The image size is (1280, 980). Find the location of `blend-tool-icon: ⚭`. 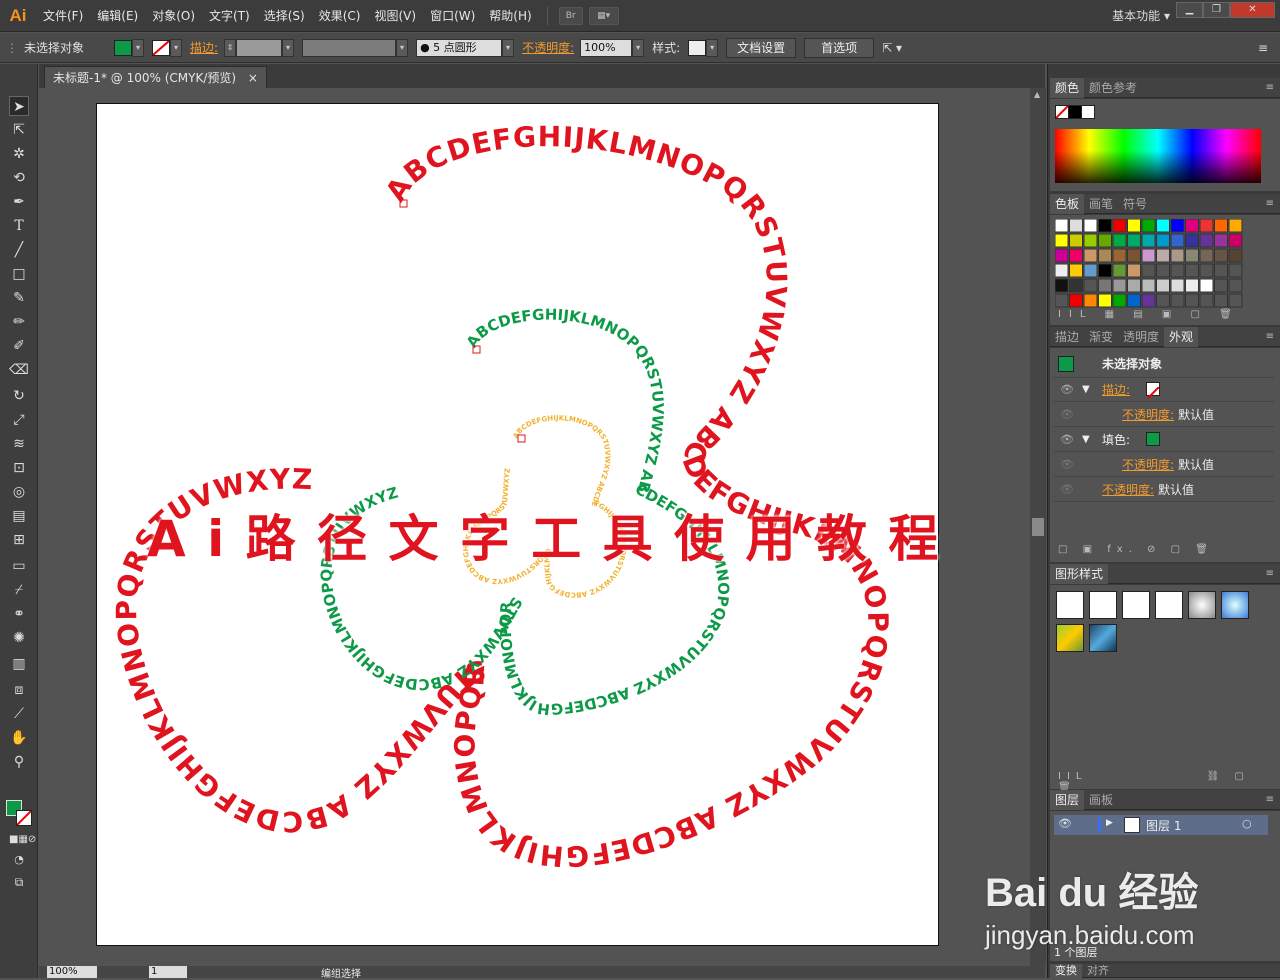

blend-tool-icon: ⚭ is located at coordinates (19, 614).